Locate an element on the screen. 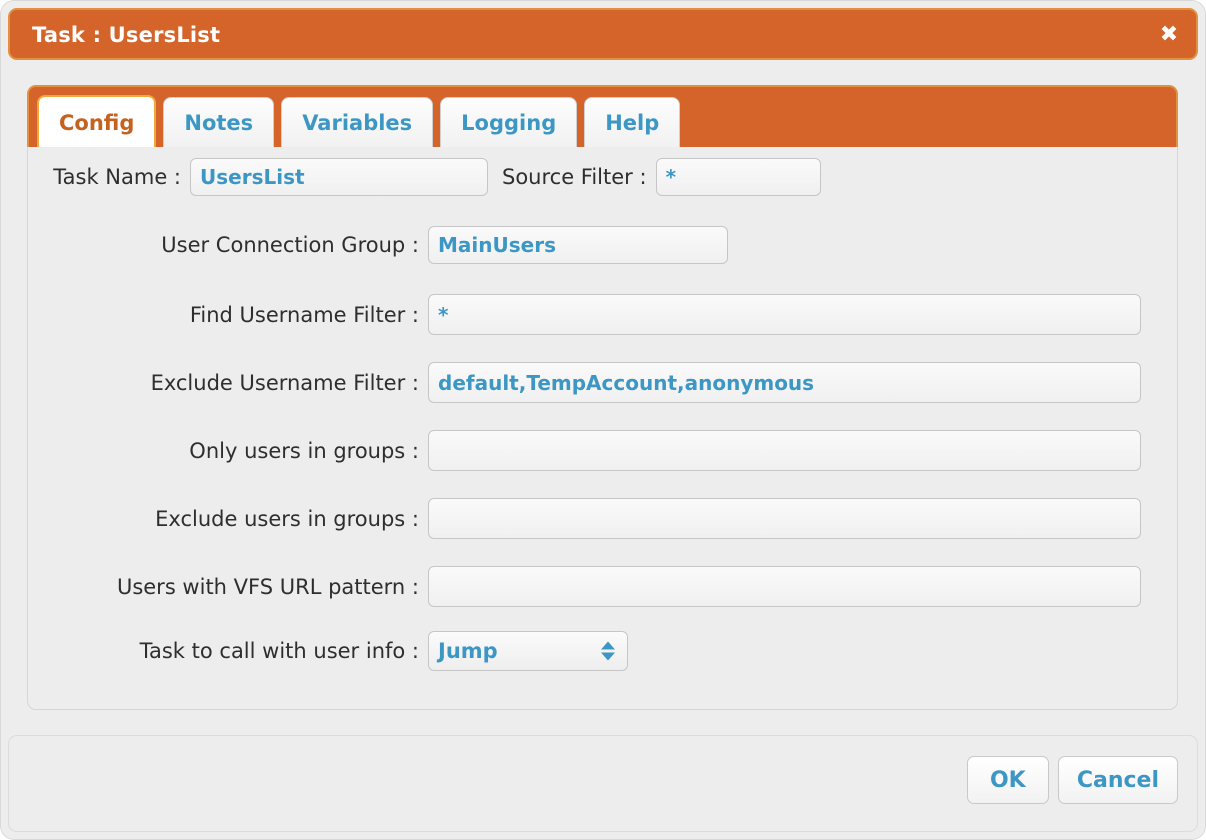 The image size is (1206, 840). row-only-users-in-groups: Only users in groups : is located at coordinates (593, 450).